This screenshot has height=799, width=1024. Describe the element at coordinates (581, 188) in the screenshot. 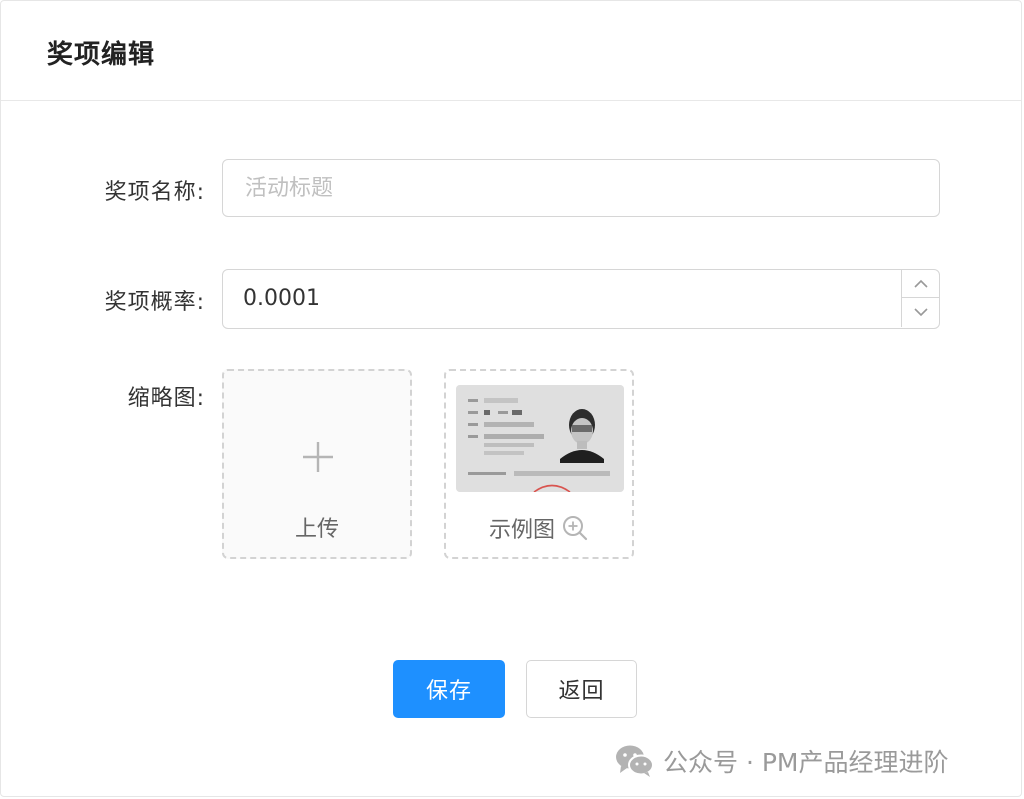

I see `award-name-input` at that location.